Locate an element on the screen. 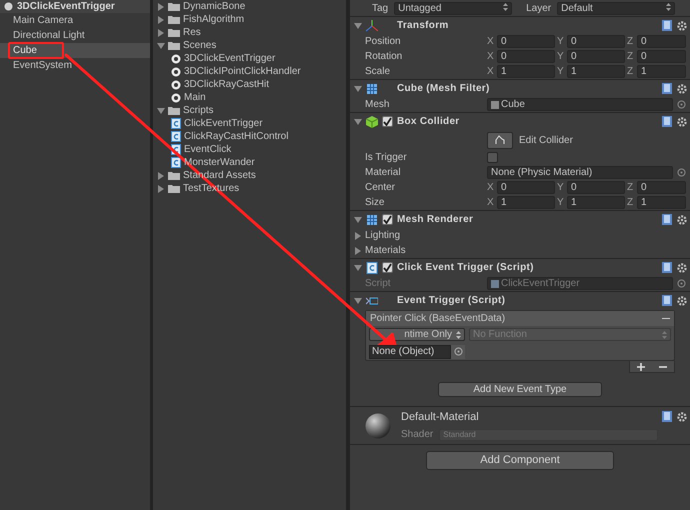 This screenshot has width=690, height=510. project-item: 3DClickIPointClickHandler is located at coordinates (242, 71).